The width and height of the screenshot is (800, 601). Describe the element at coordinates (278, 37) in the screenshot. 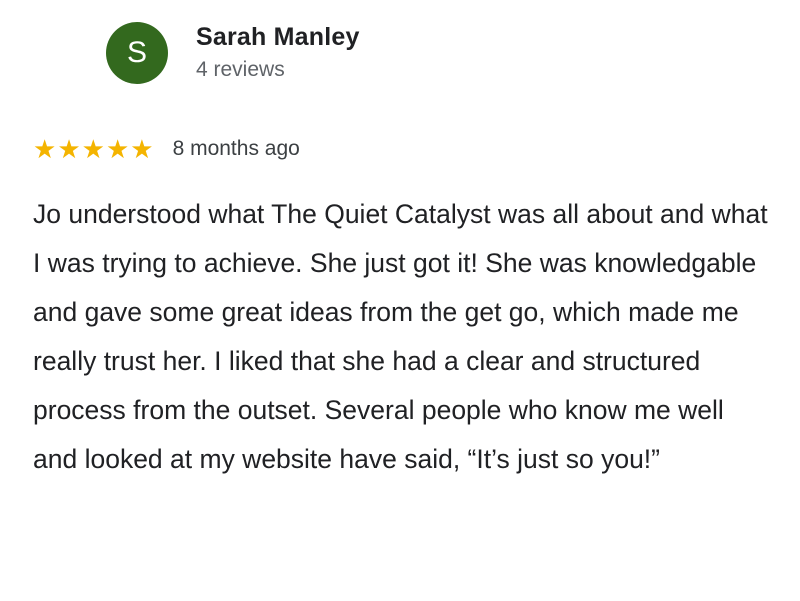

I see `reviewer-name: Sarah Manley` at that location.